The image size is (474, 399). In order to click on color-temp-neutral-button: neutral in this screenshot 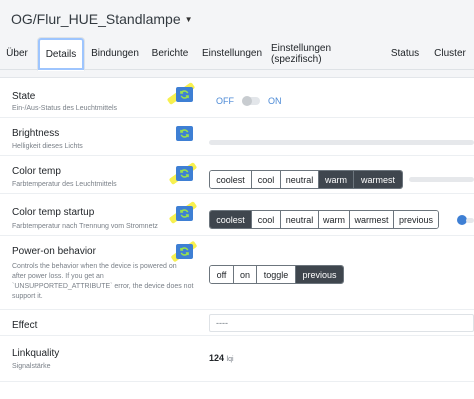, I will do `click(300, 179)`.